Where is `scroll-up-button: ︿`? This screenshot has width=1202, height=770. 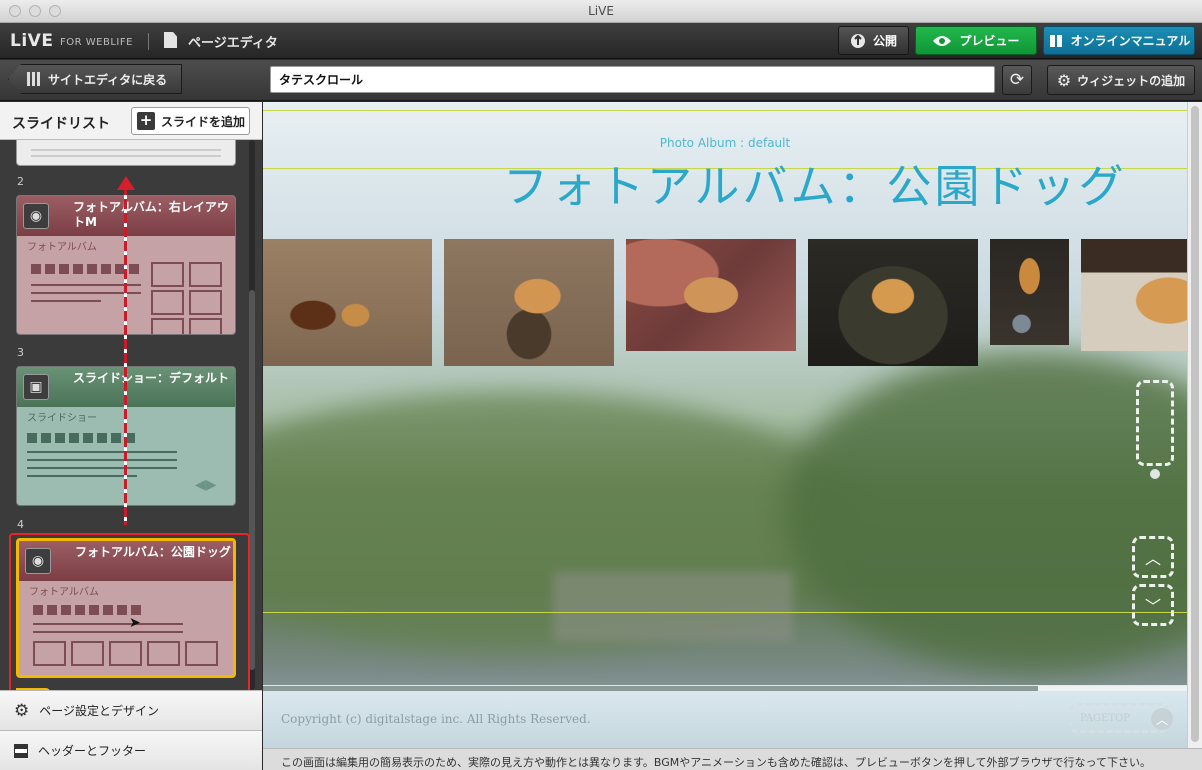 scroll-up-button: ︿ is located at coordinates (1153, 557).